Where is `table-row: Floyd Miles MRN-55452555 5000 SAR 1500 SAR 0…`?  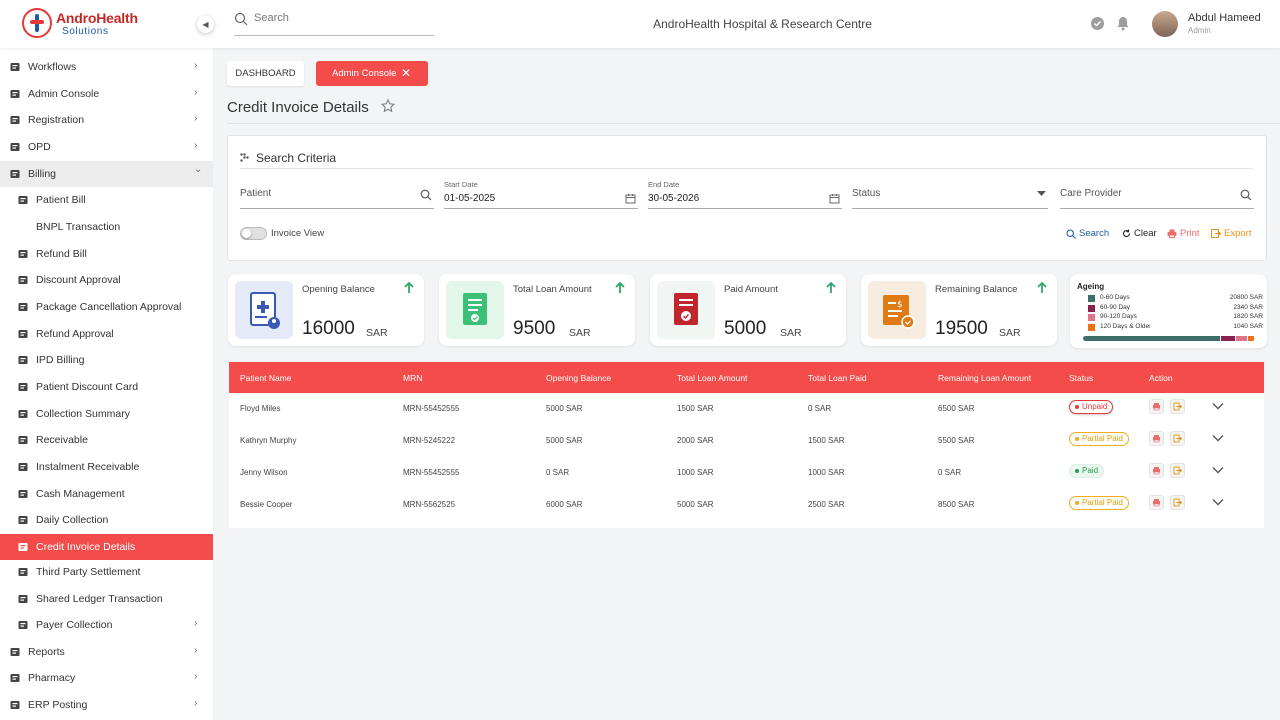
table-row: Floyd Miles MRN-55452555 5000 SAR 1500 SAR 0… is located at coordinates (746, 409).